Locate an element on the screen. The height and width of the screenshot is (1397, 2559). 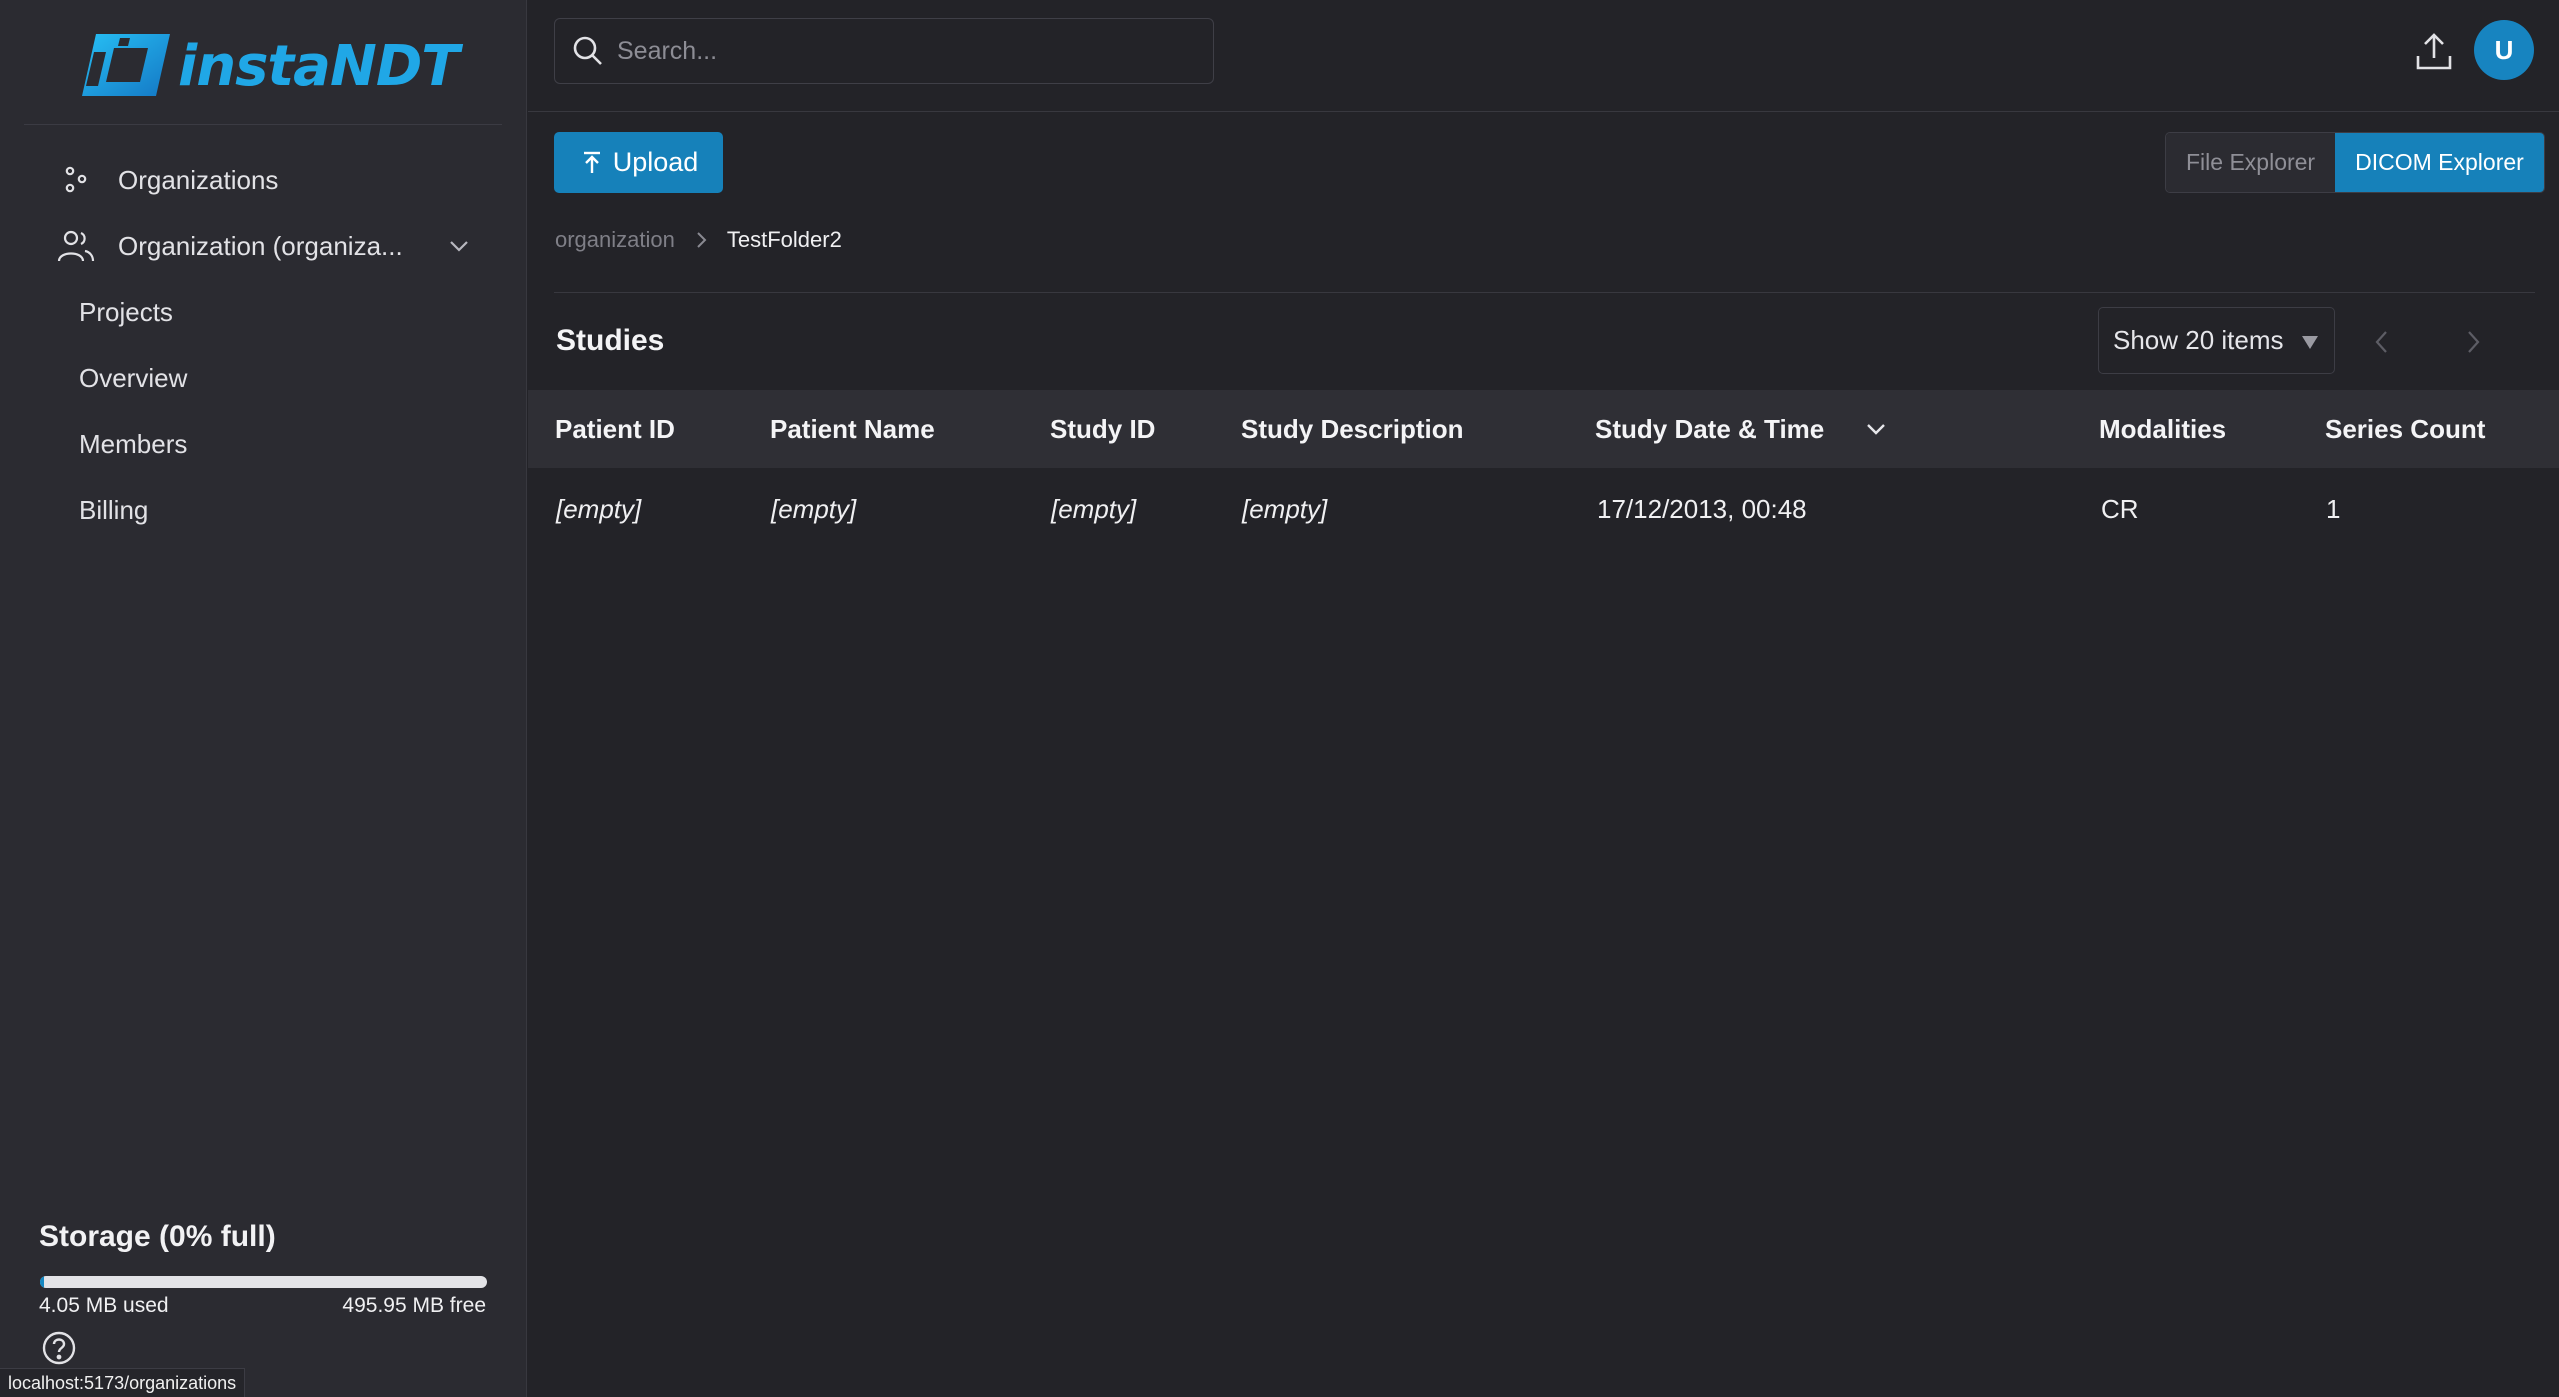
logo-text: instaNDT is located at coordinates (319, 66).